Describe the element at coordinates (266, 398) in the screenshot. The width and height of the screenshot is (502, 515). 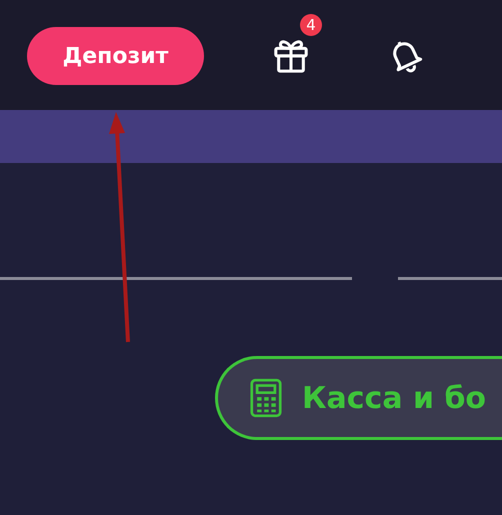
I see `calculator-icon` at that location.